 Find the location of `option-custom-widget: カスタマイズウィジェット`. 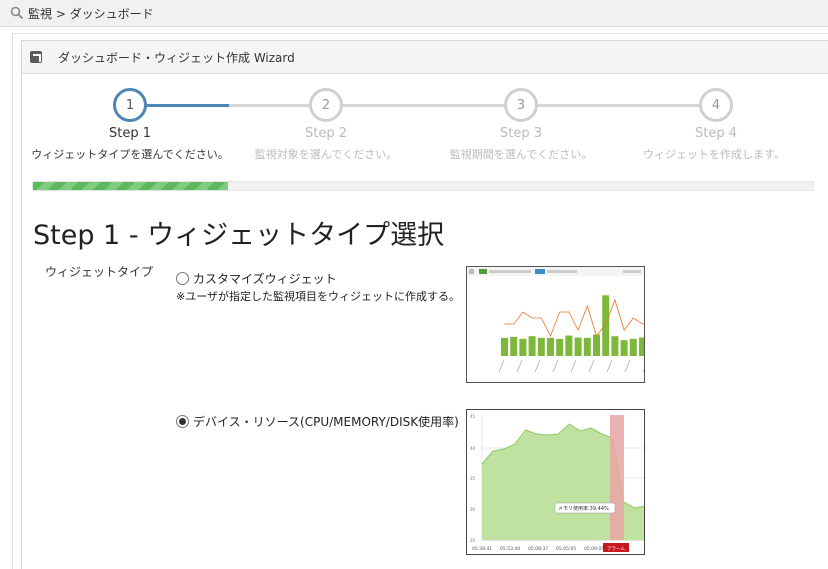

option-custom-widget: カスタマイズウィジェット is located at coordinates (256, 278).